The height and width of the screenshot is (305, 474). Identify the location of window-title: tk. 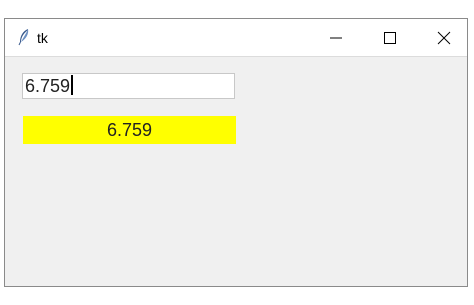
(42, 38).